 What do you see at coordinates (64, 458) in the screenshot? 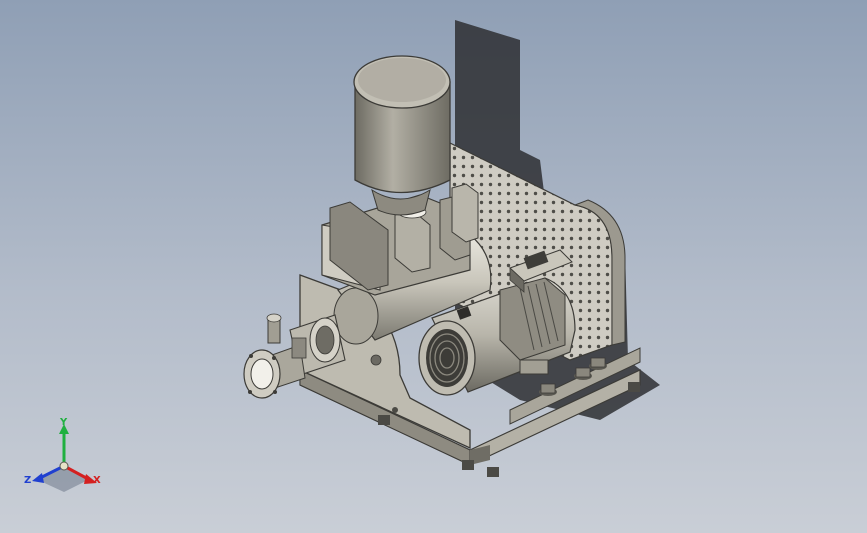
I see `triad-arrows` at bounding box center [64, 458].